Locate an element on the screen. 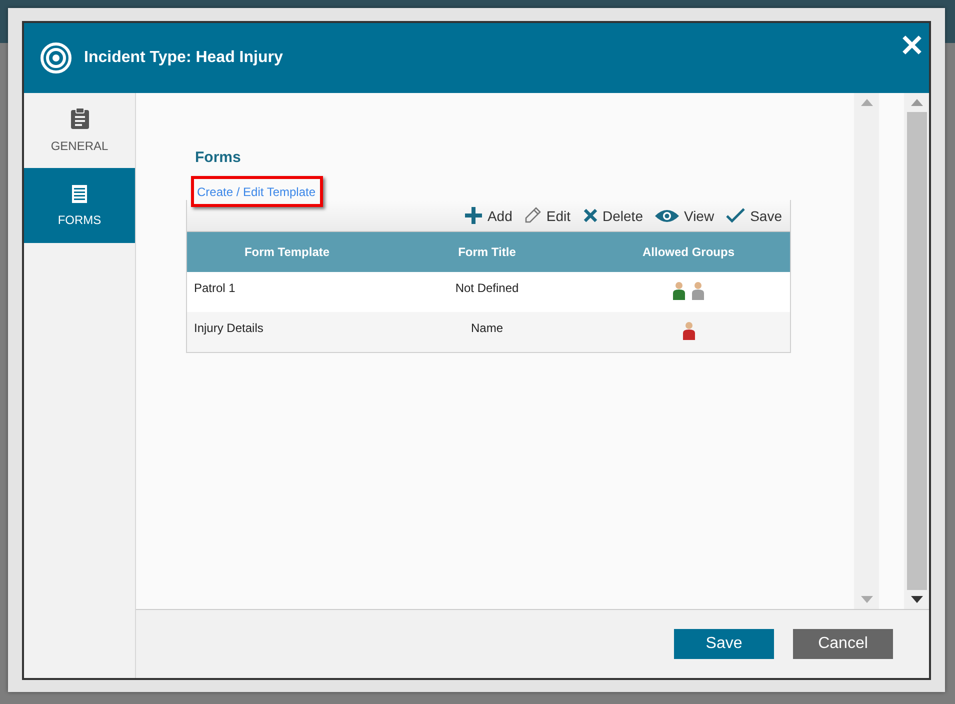 The image size is (955, 704). tab-label: FORMS is located at coordinates (80, 219).